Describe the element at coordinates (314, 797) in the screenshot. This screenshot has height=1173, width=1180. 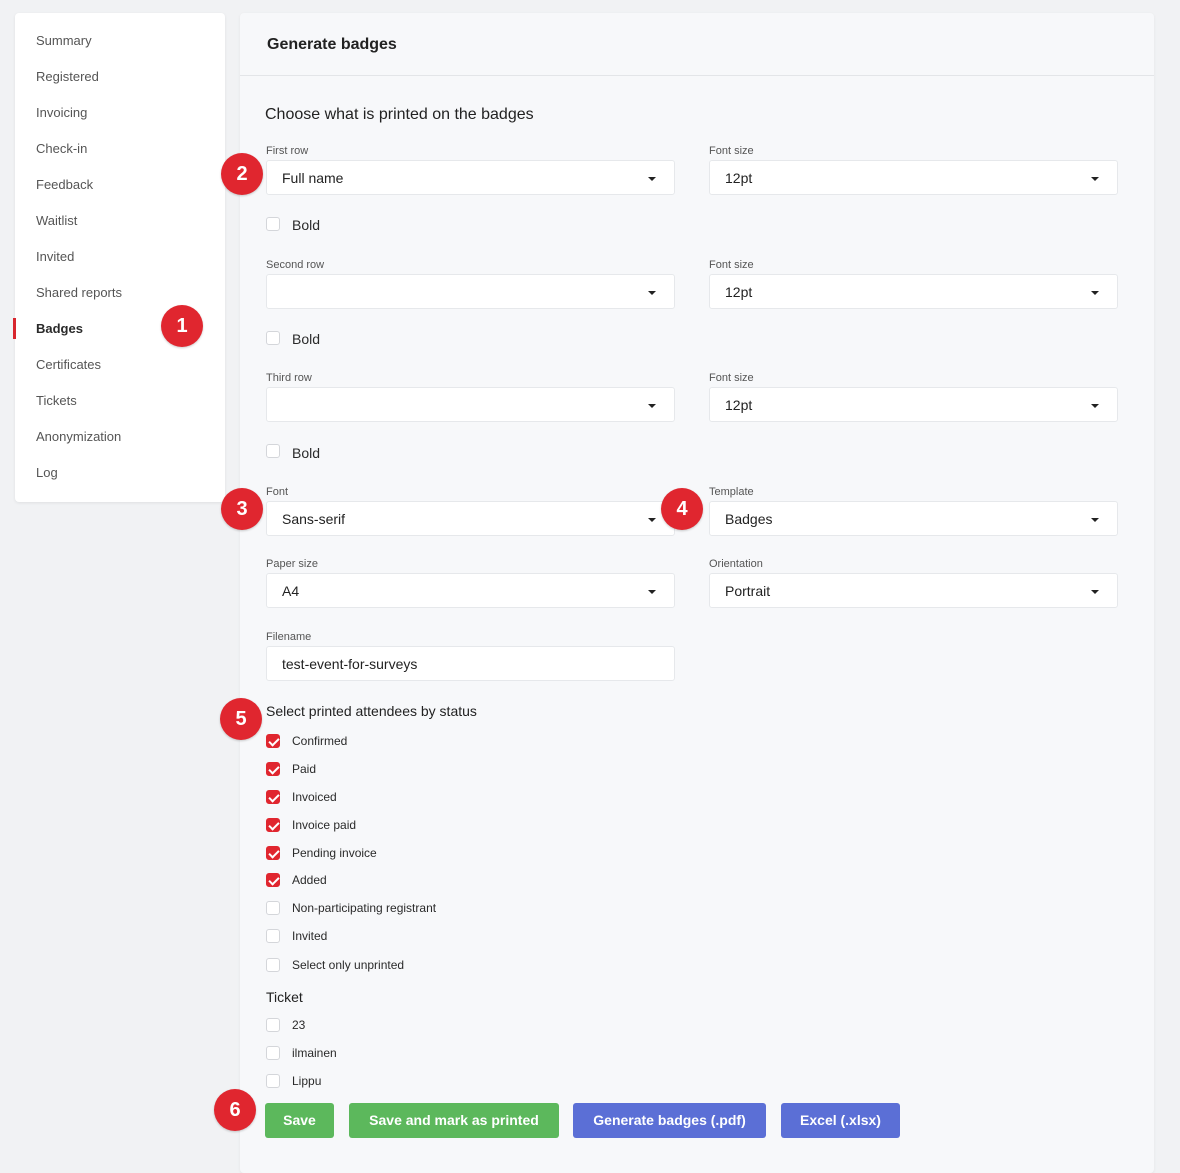
I see `status-invoiced-label: Invoiced` at that location.